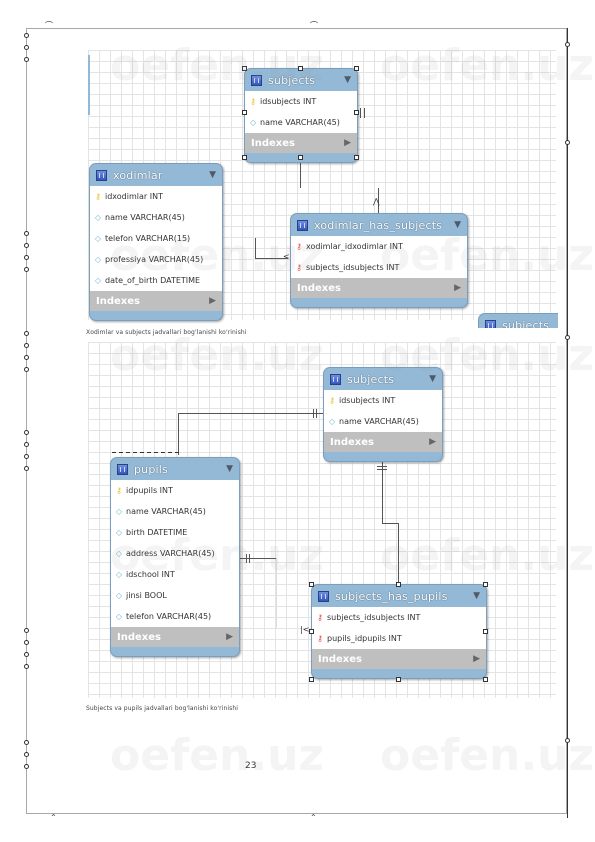 The width and height of the screenshot is (595, 842). What do you see at coordinates (379, 246) in the screenshot?
I see `column-row: ⚷ xodimlar_idxodimlar INT` at bounding box center [379, 246].